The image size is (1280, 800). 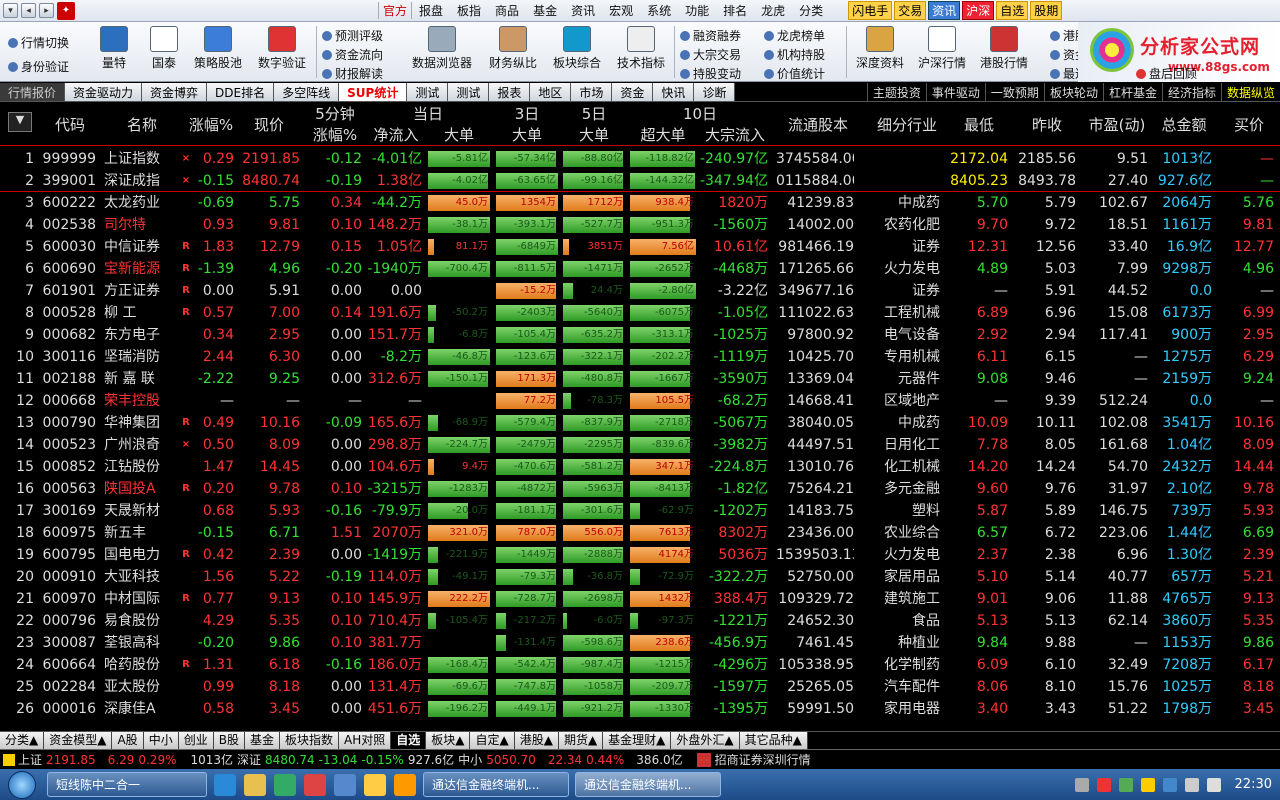 What do you see at coordinates (979, 124) in the screenshot?
I see `col-low: 最低` at bounding box center [979, 124].